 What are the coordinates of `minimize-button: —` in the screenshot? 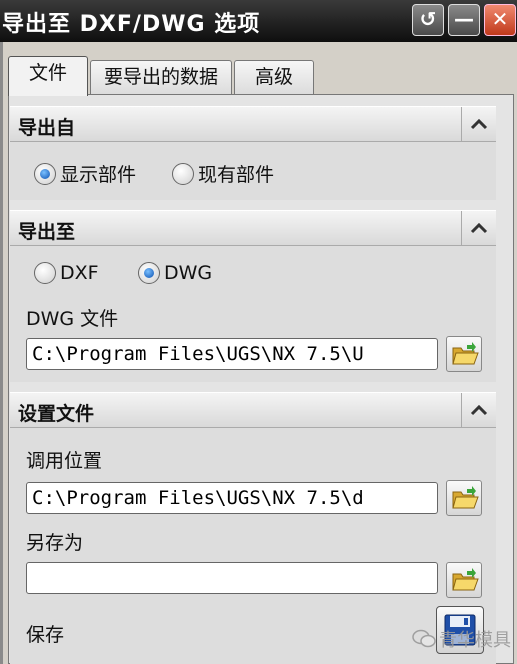 It's located at (464, 20).